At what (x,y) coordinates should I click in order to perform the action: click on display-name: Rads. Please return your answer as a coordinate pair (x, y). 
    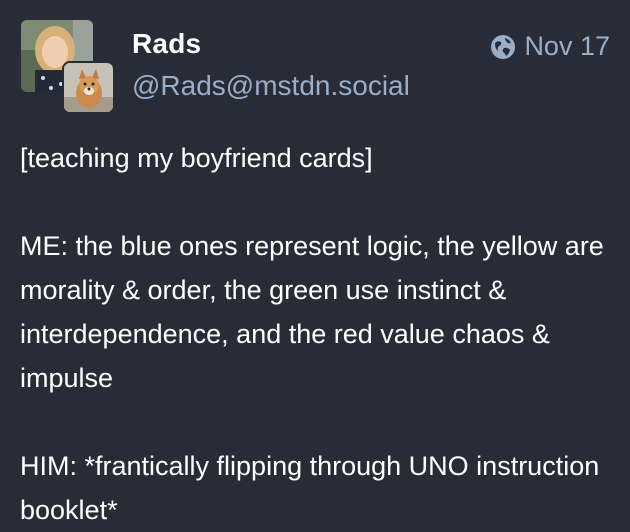
    Looking at the image, I should click on (166, 44).